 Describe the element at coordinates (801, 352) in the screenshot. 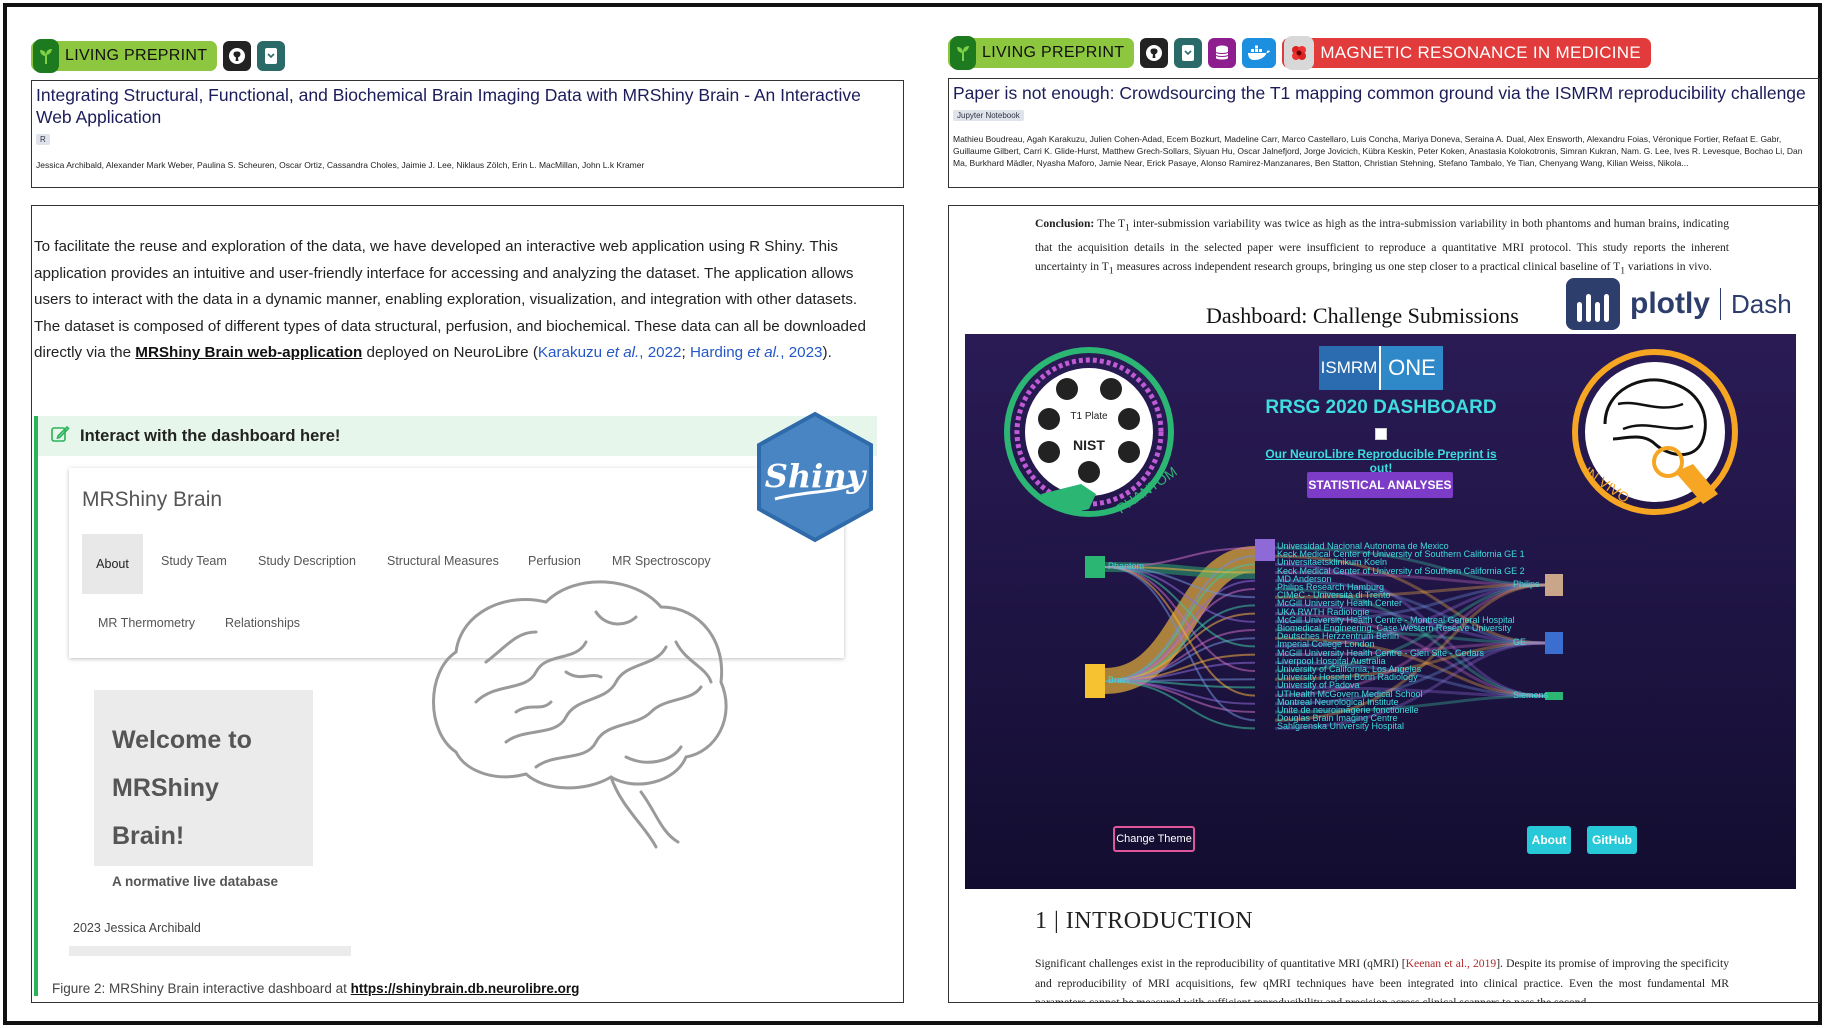

I see `citation-year: , 2023` at that location.